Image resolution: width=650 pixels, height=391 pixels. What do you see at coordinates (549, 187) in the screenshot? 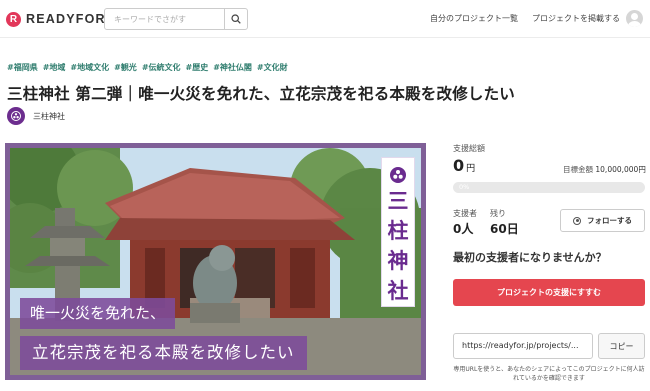
I see `progress-bar: 0%` at bounding box center [549, 187].